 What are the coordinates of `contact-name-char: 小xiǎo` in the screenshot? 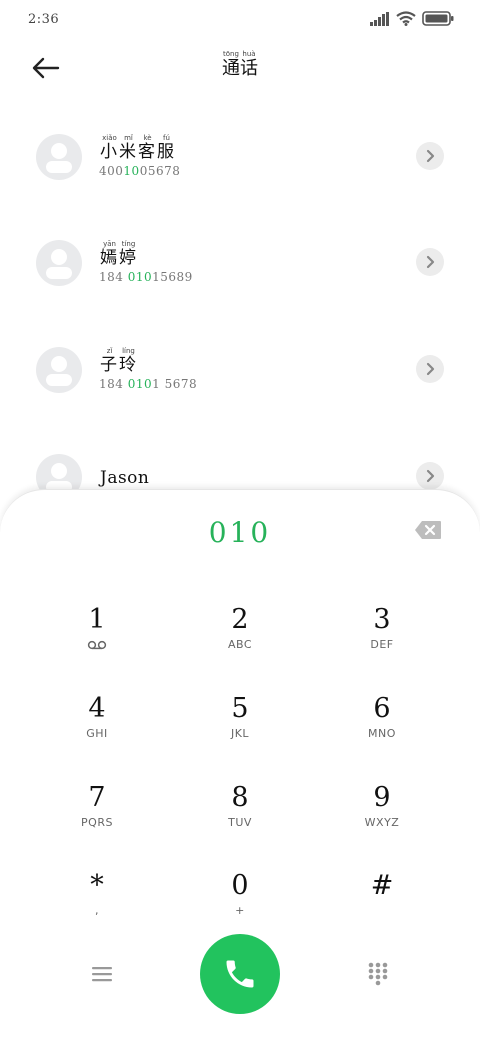 It's located at (109, 148).